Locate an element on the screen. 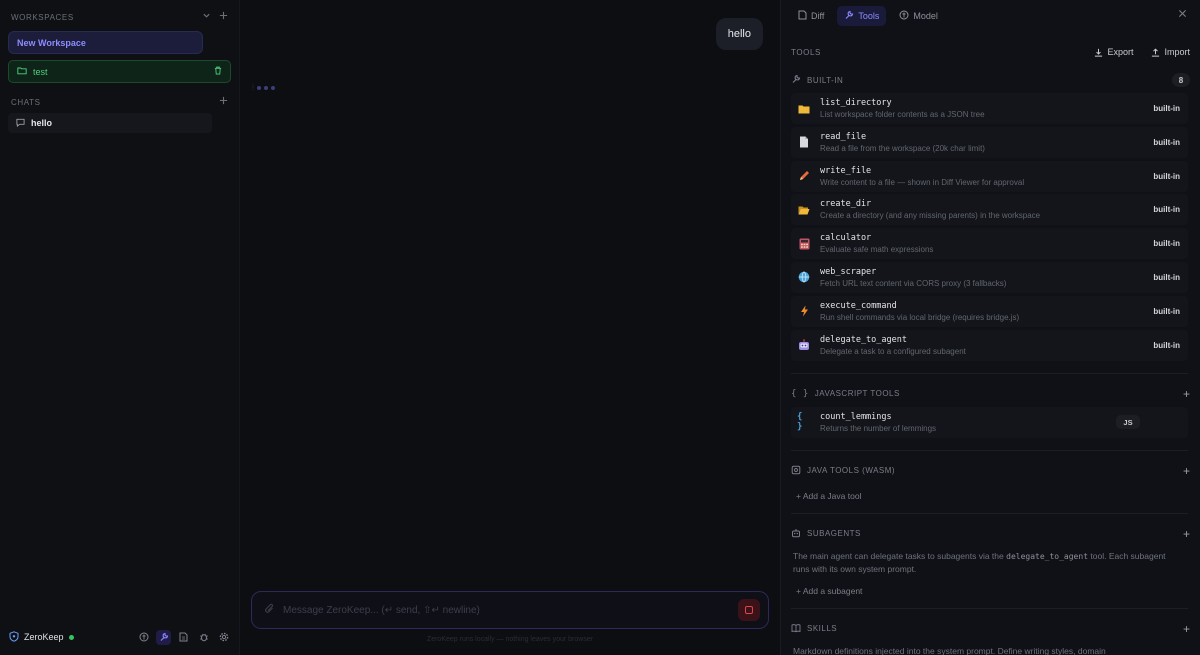 Image resolution: width=1200 pixels, height=655 pixels. add-java-tool-link: + Add a Java tool is located at coordinates (990, 496).